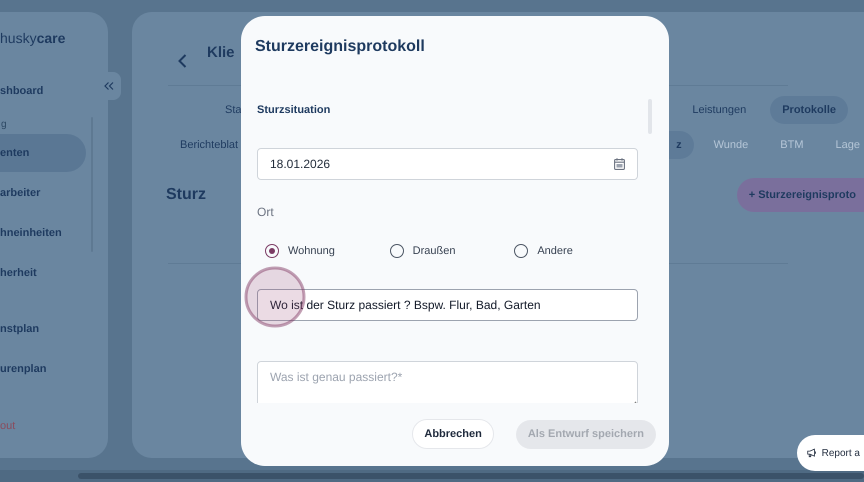  What do you see at coordinates (792, 145) in the screenshot?
I see `subtab: BTM` at bounding box center [792, 145].